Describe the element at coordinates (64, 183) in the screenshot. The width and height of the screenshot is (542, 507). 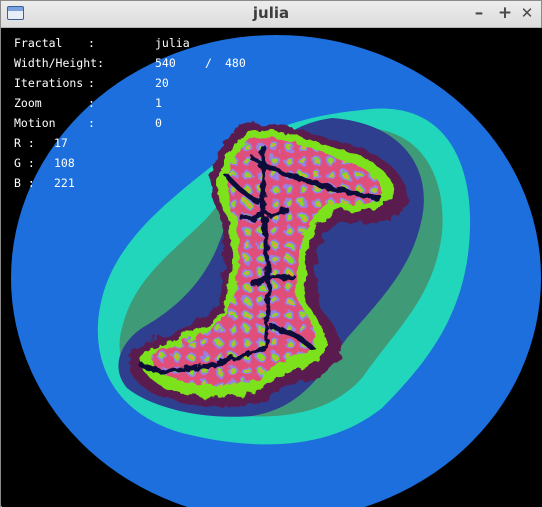
I see `blue-value: 221` at that location.